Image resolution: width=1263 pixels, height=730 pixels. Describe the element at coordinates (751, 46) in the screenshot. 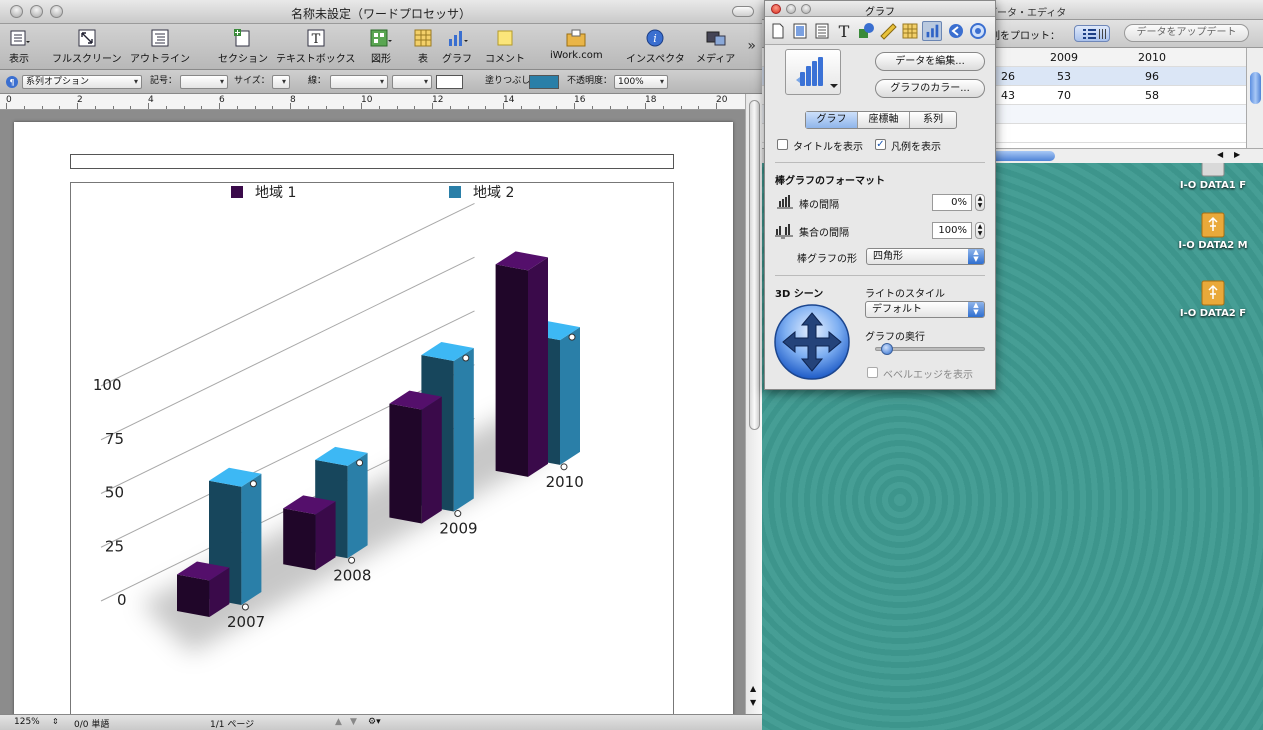

I see `toolbar-overflow-icon: »` at that location.